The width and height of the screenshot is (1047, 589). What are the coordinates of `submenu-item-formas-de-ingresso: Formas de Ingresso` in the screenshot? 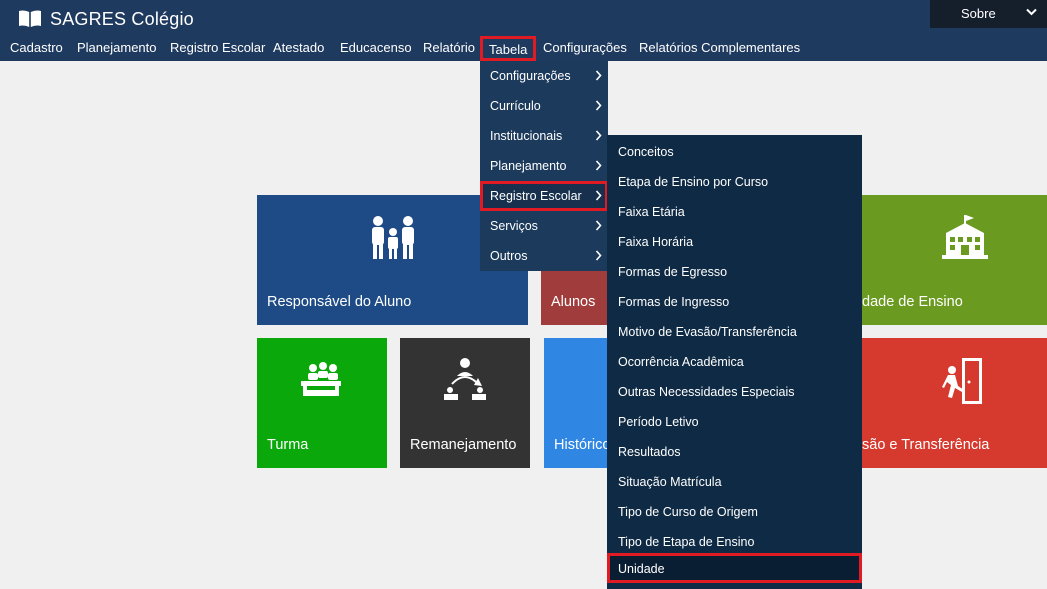 It's located at (734, 301).